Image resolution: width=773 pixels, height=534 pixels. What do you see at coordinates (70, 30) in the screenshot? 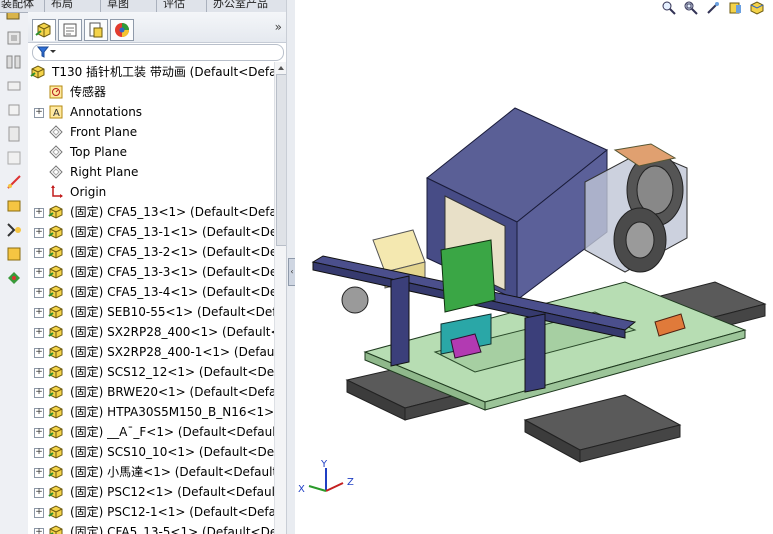
I see `property-manager-tab` at bounding box center [70, 30].